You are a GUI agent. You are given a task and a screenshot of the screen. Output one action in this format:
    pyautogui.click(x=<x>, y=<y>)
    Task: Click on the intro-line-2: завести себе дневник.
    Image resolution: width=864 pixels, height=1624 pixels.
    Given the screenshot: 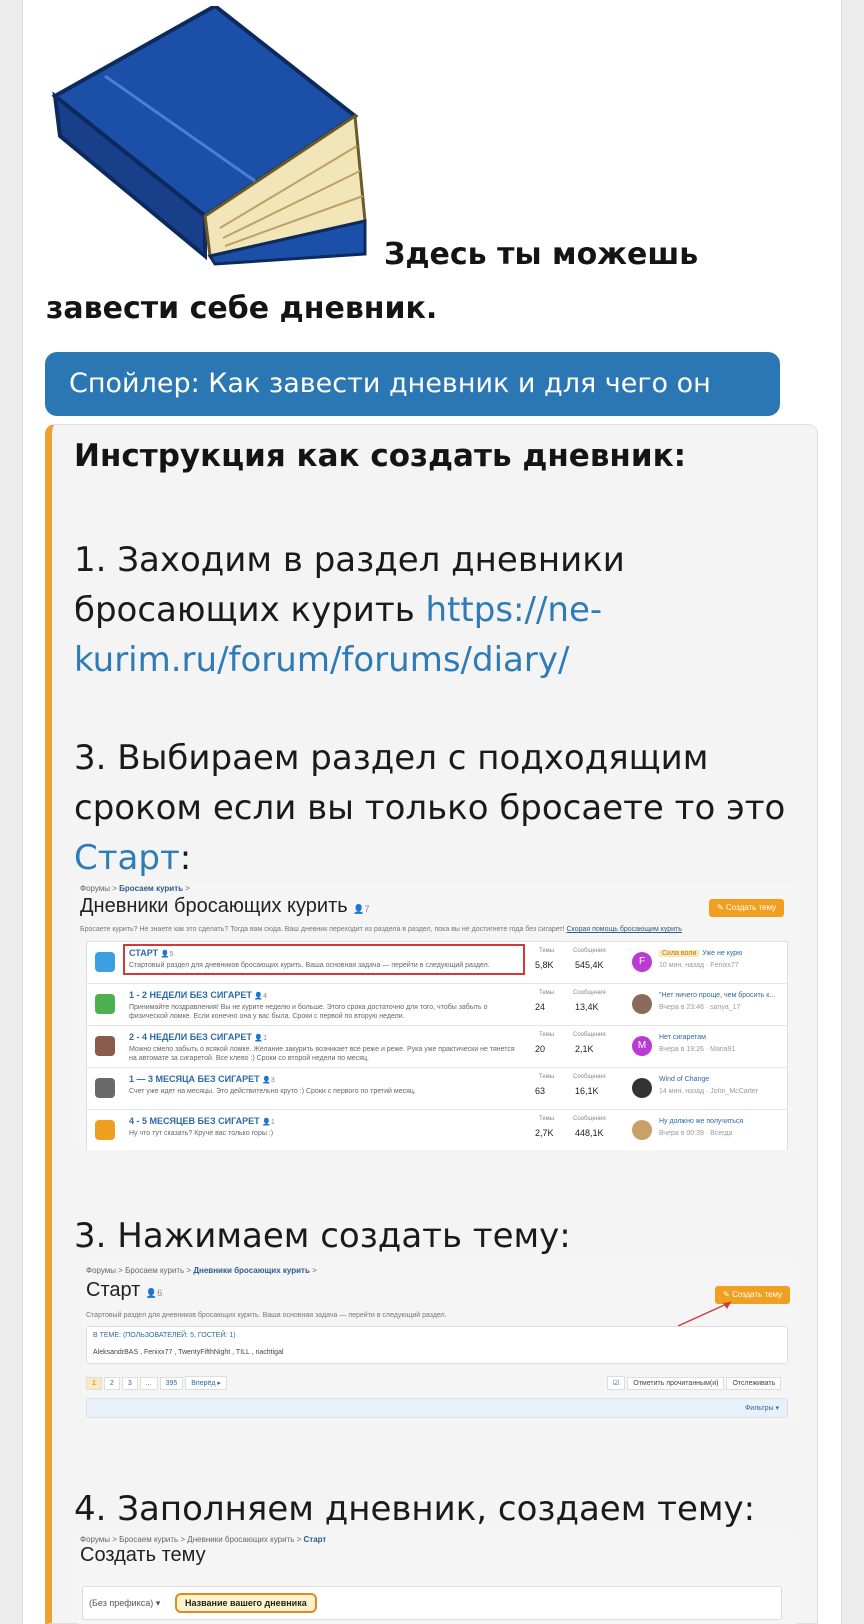 What is the action you would take?
    pyautogui.click(x=242, y=308)
    